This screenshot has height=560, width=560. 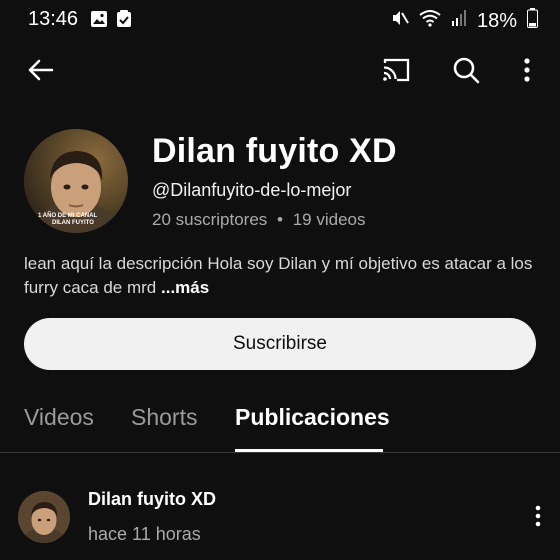 I want to click on cast-icon, so click(x=396, y=70).